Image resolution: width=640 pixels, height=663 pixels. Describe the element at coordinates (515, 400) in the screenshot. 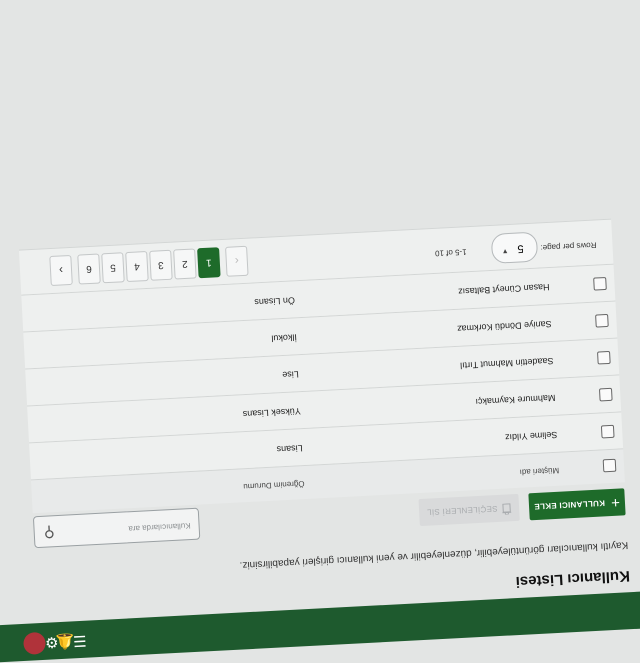

I see `cell-name: Mahmure Kaymakçı` at that location.